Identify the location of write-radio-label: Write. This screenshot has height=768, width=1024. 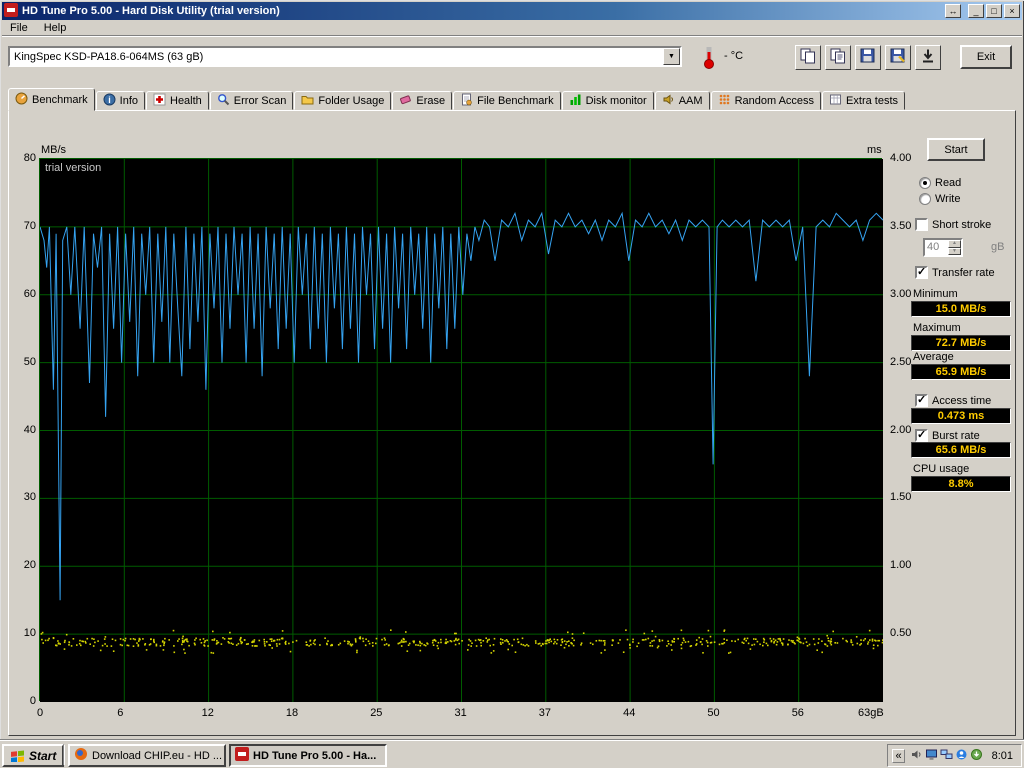
(948, 199).